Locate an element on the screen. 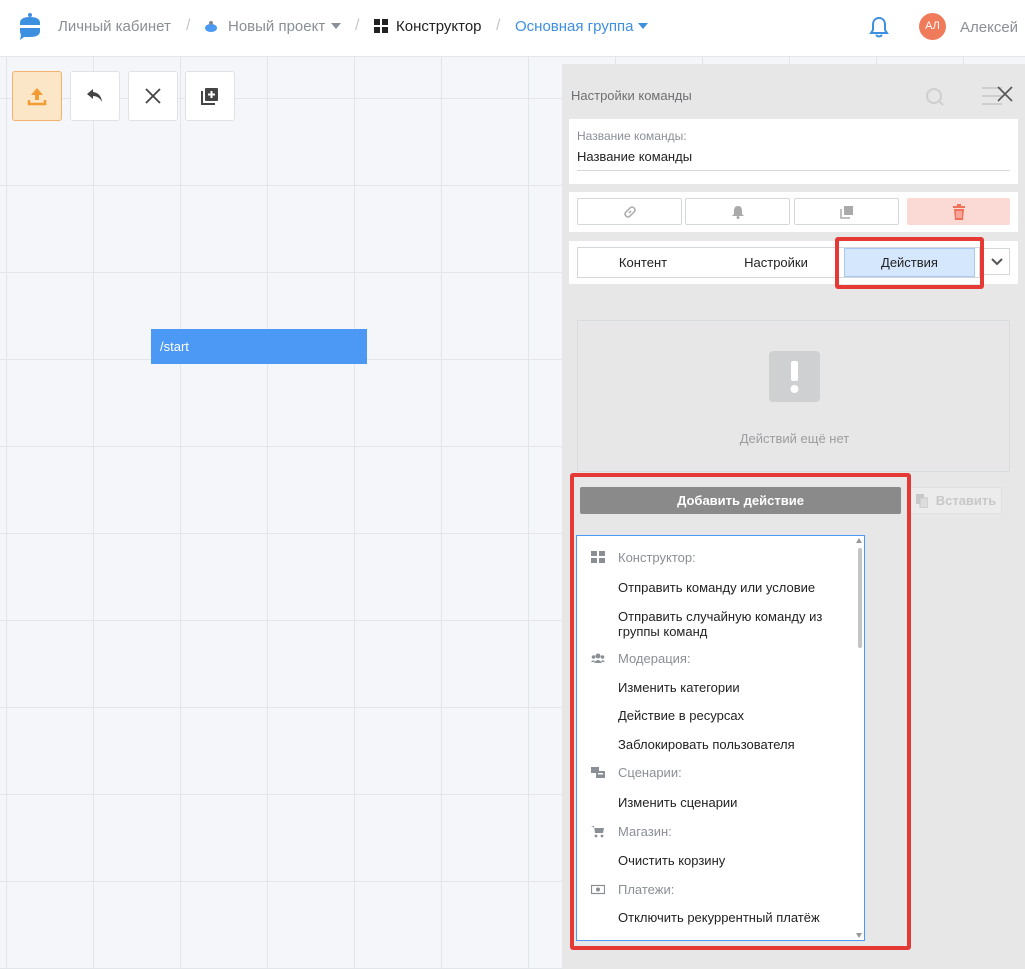 This screenshot has width=1025, height=969. notification-button is located at coordinates (737, 211).